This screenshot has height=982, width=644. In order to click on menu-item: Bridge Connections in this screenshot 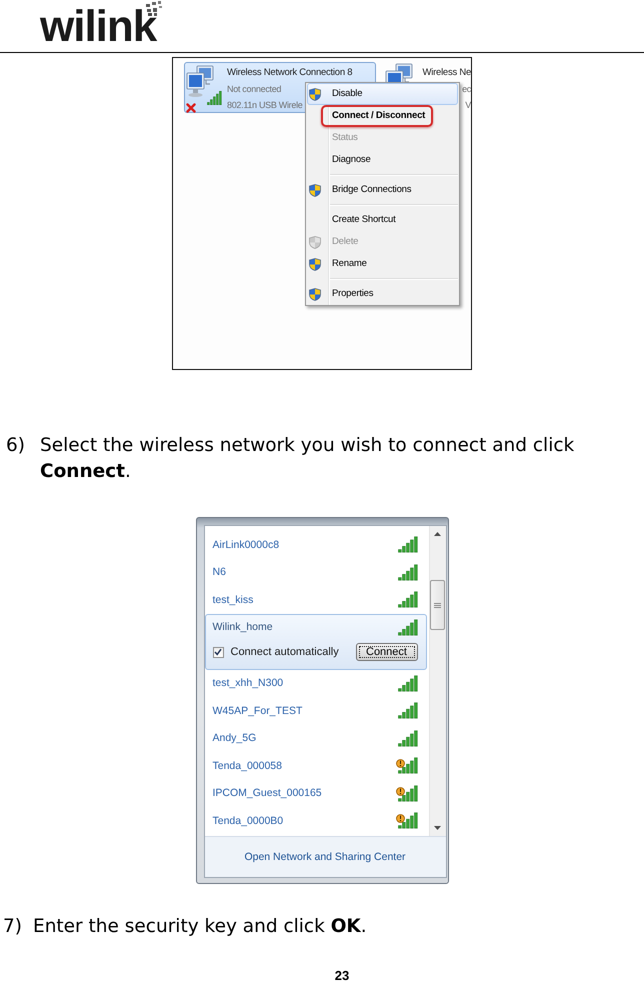, I will do `click(382, 190)`.